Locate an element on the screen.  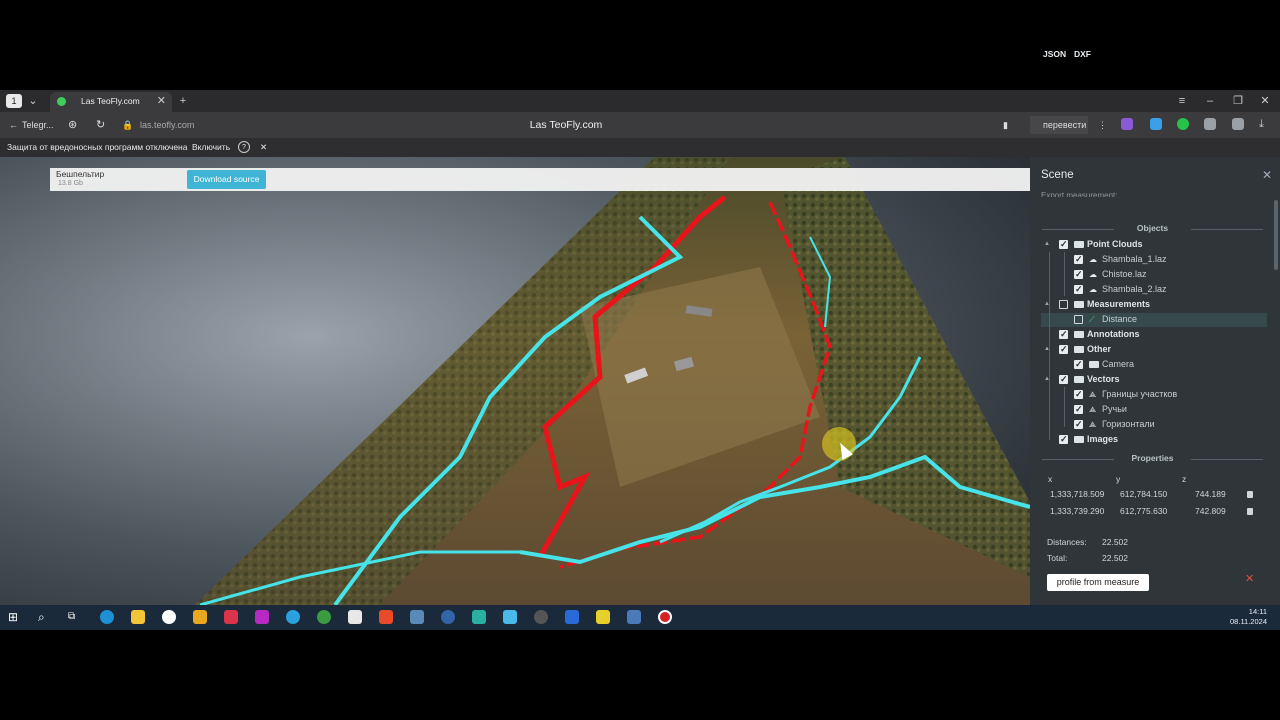
system-clock: 14:11 08.11.2024 is located at coordinates (1248, 617).